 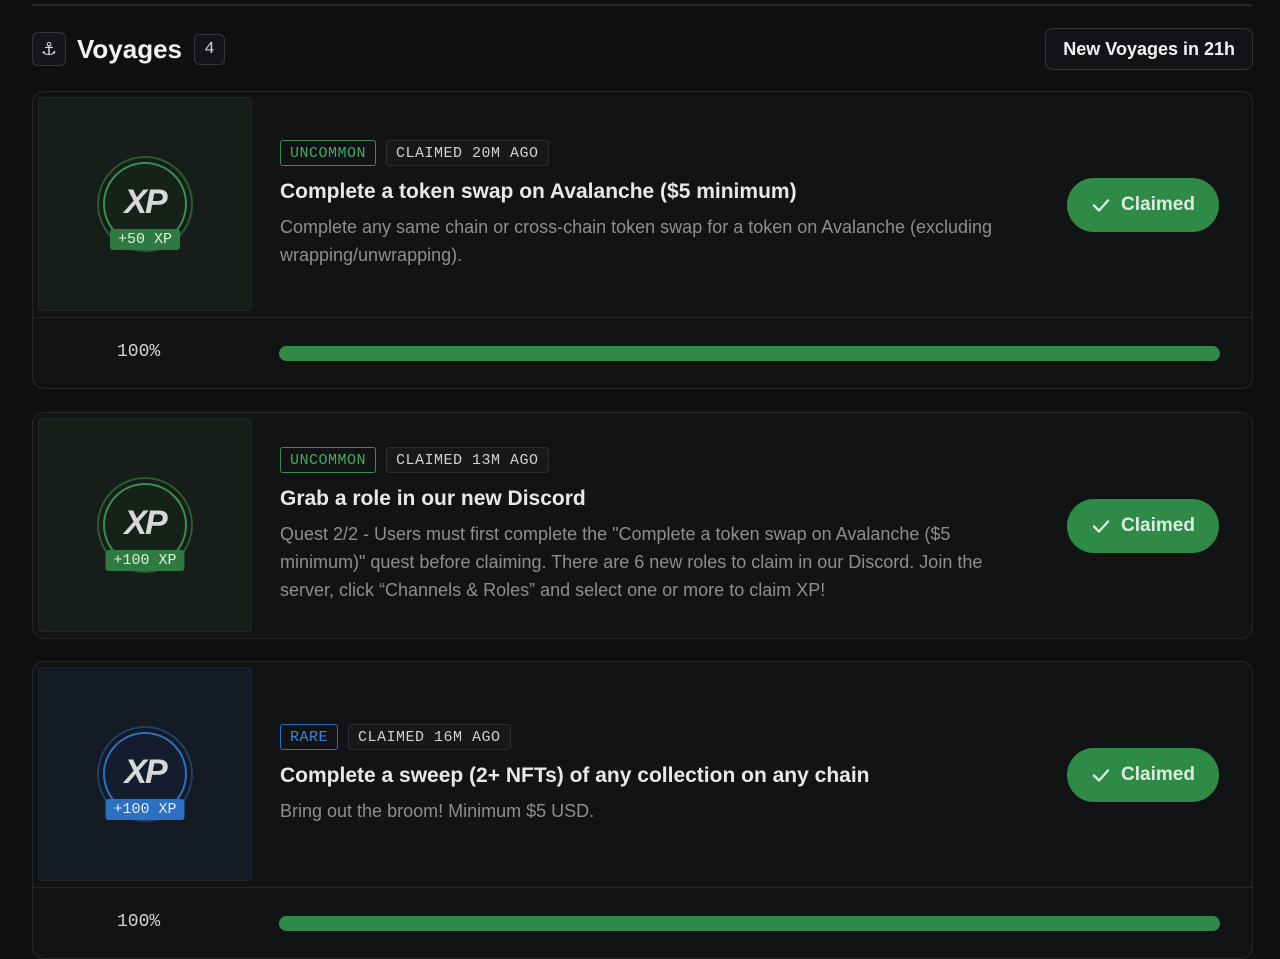 I want to click on voyages-header: ⚓ Voyages 4 New Voyages in 21h, so click(x=642, y=49).